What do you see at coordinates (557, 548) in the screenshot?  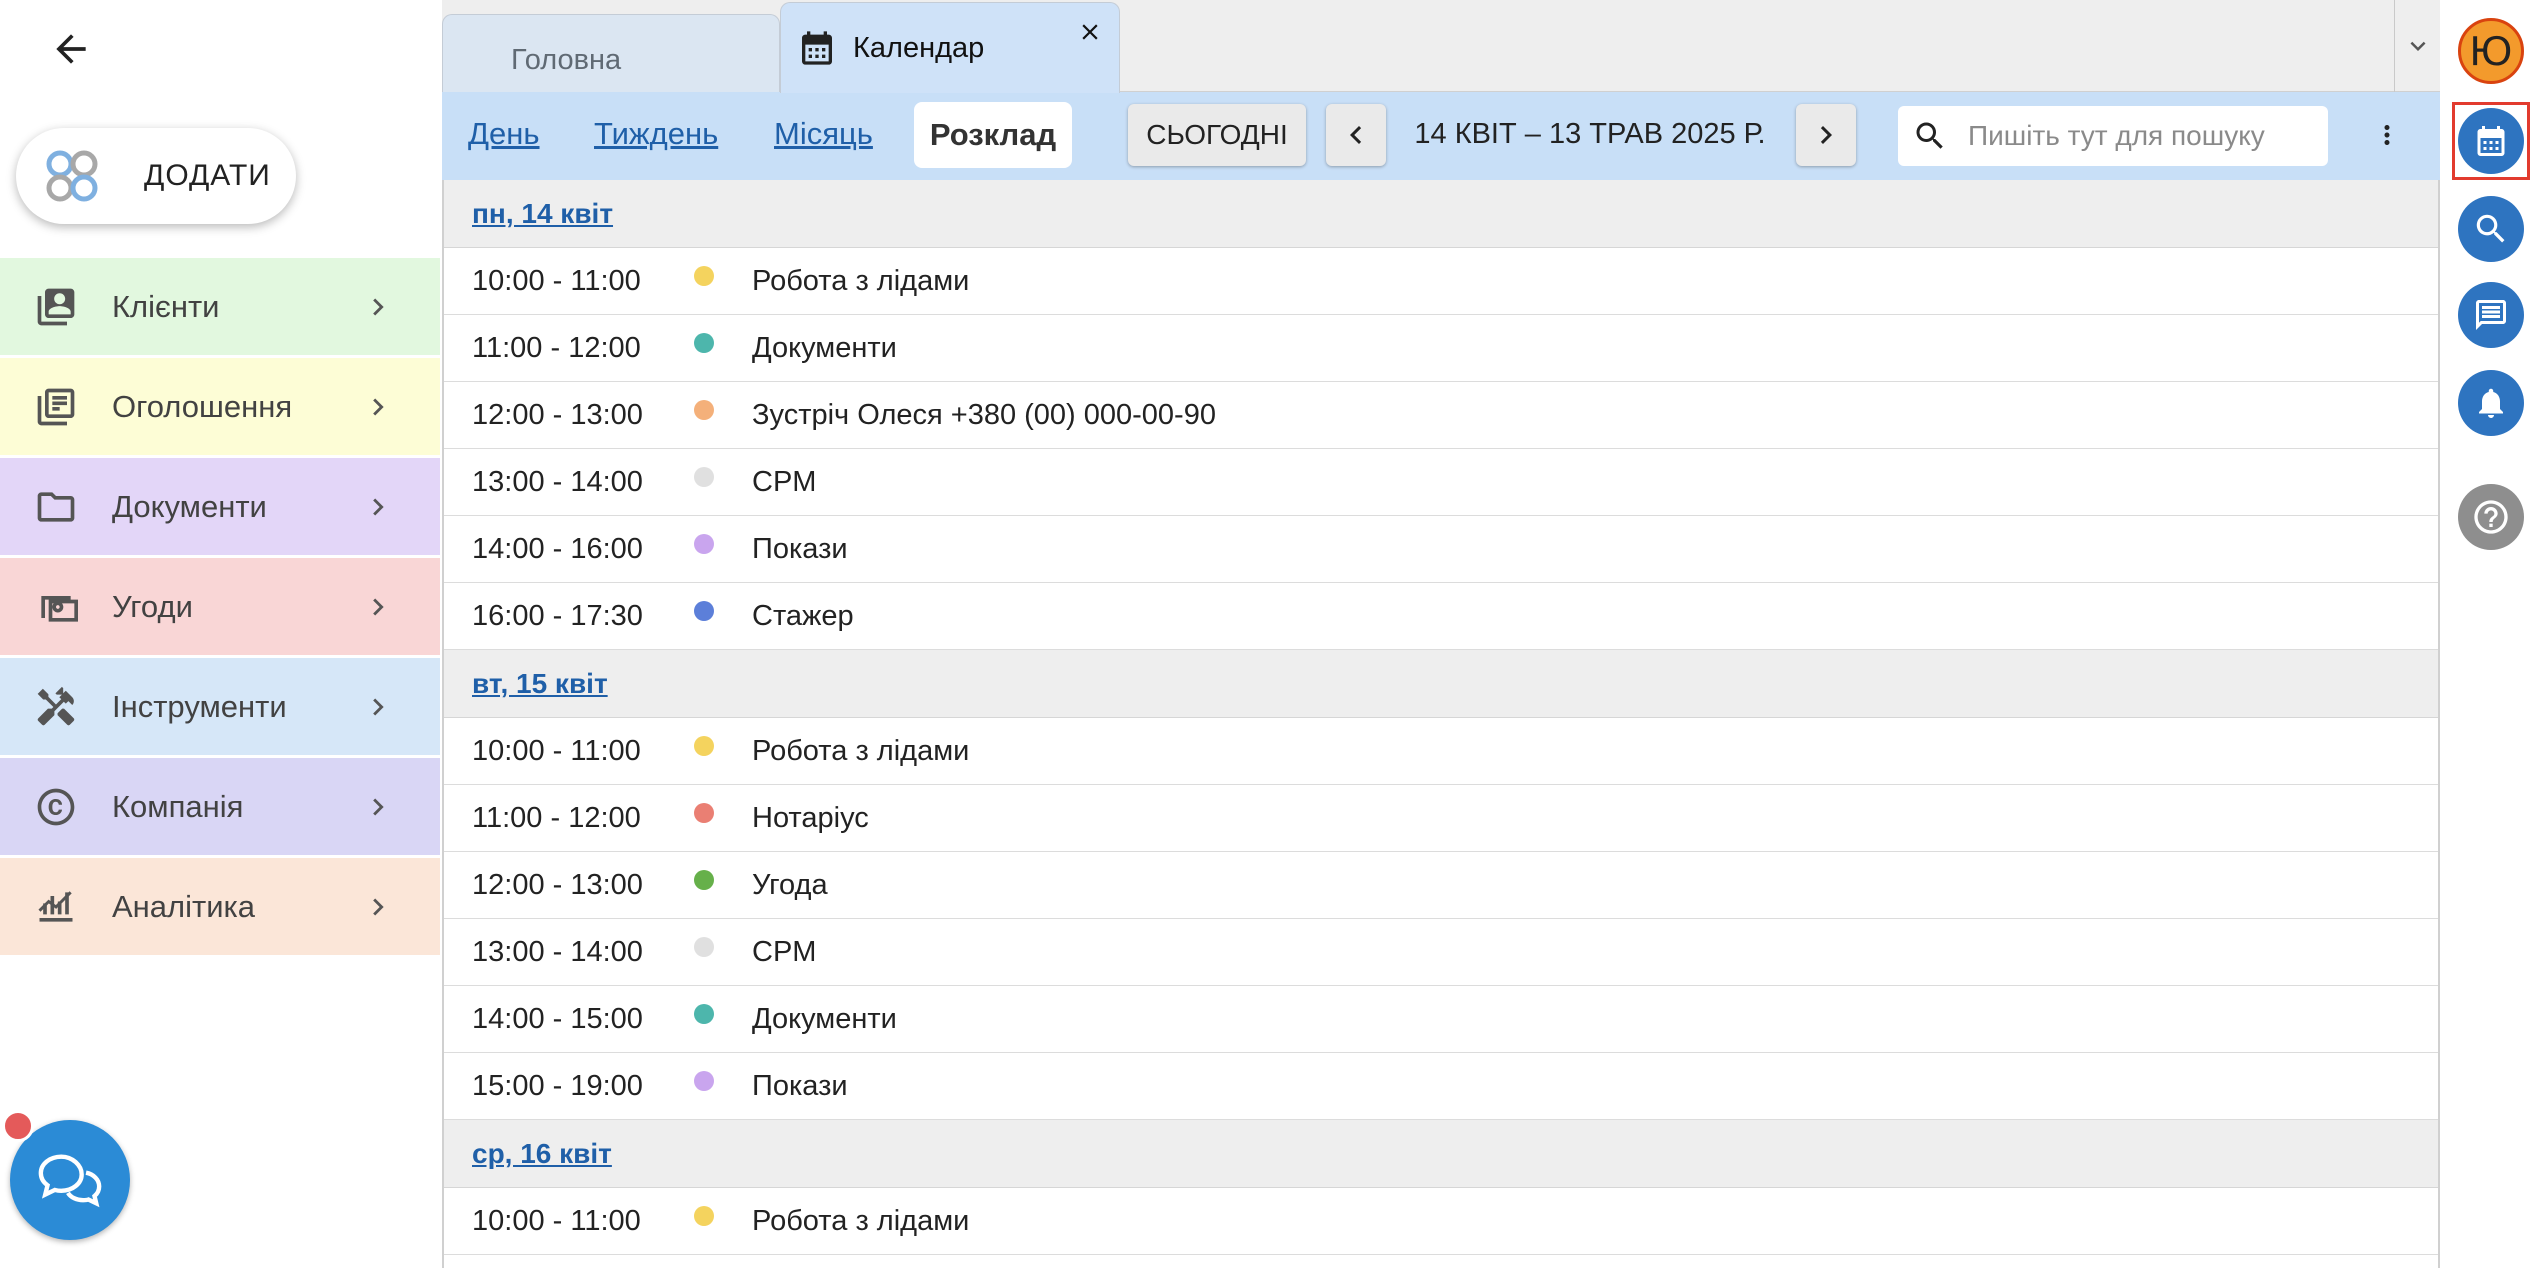 I see `event-time: 14:00 - 16:00` at bounding box center [557, 548].